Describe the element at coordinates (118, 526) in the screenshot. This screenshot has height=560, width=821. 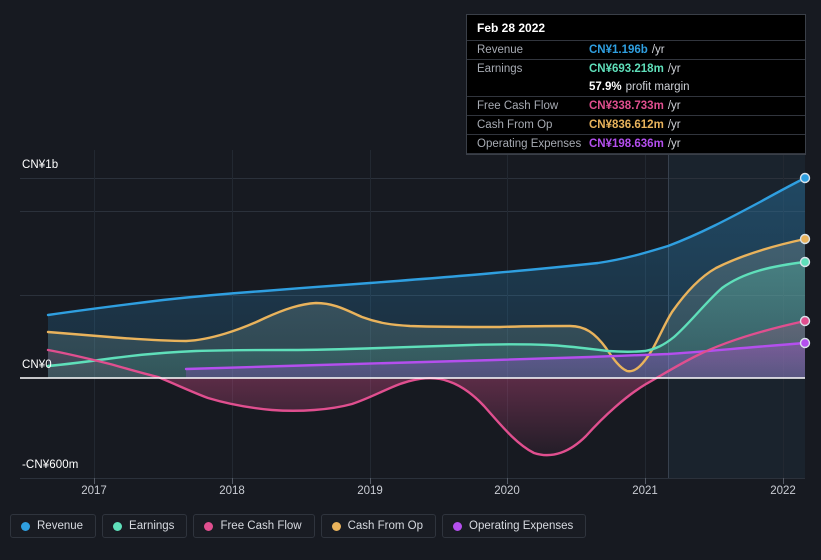
I see `legend-dot-earnings` at that location.